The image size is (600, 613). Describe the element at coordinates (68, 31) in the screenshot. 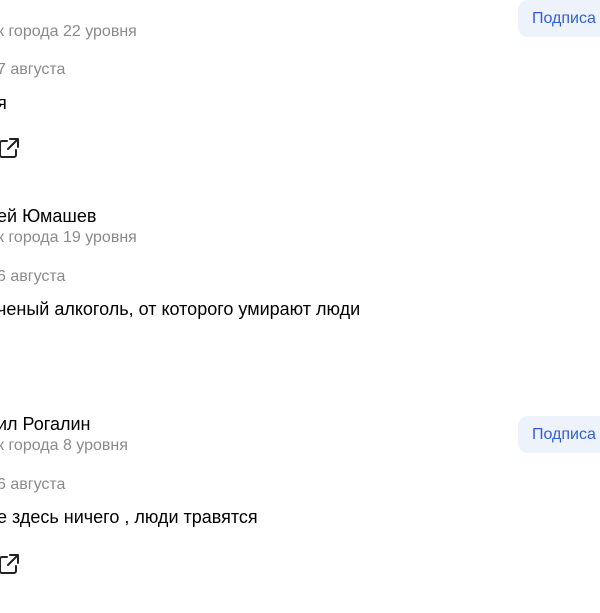

I see `review-author-level: к города 22 уровня` at that location.